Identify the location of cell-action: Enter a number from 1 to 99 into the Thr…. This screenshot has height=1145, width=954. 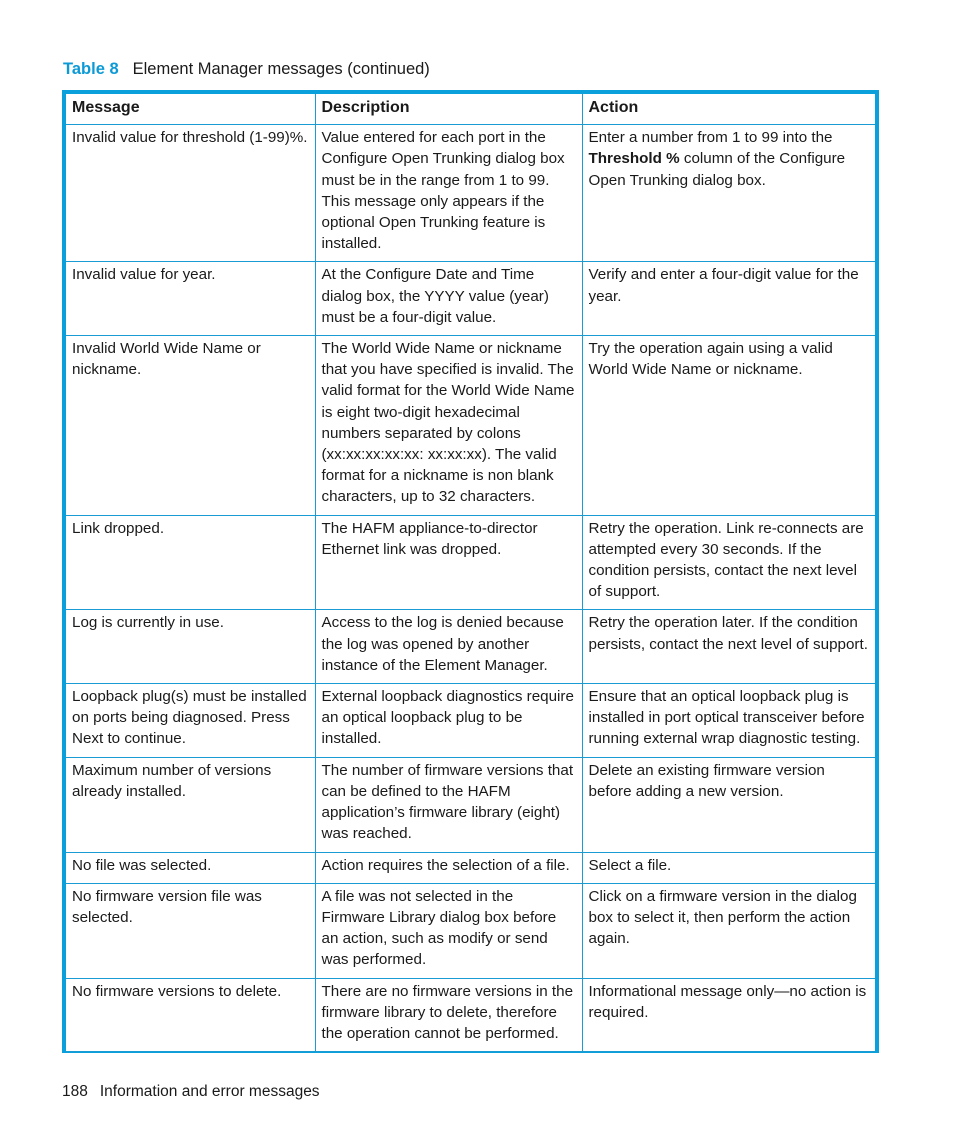
(728, 193).